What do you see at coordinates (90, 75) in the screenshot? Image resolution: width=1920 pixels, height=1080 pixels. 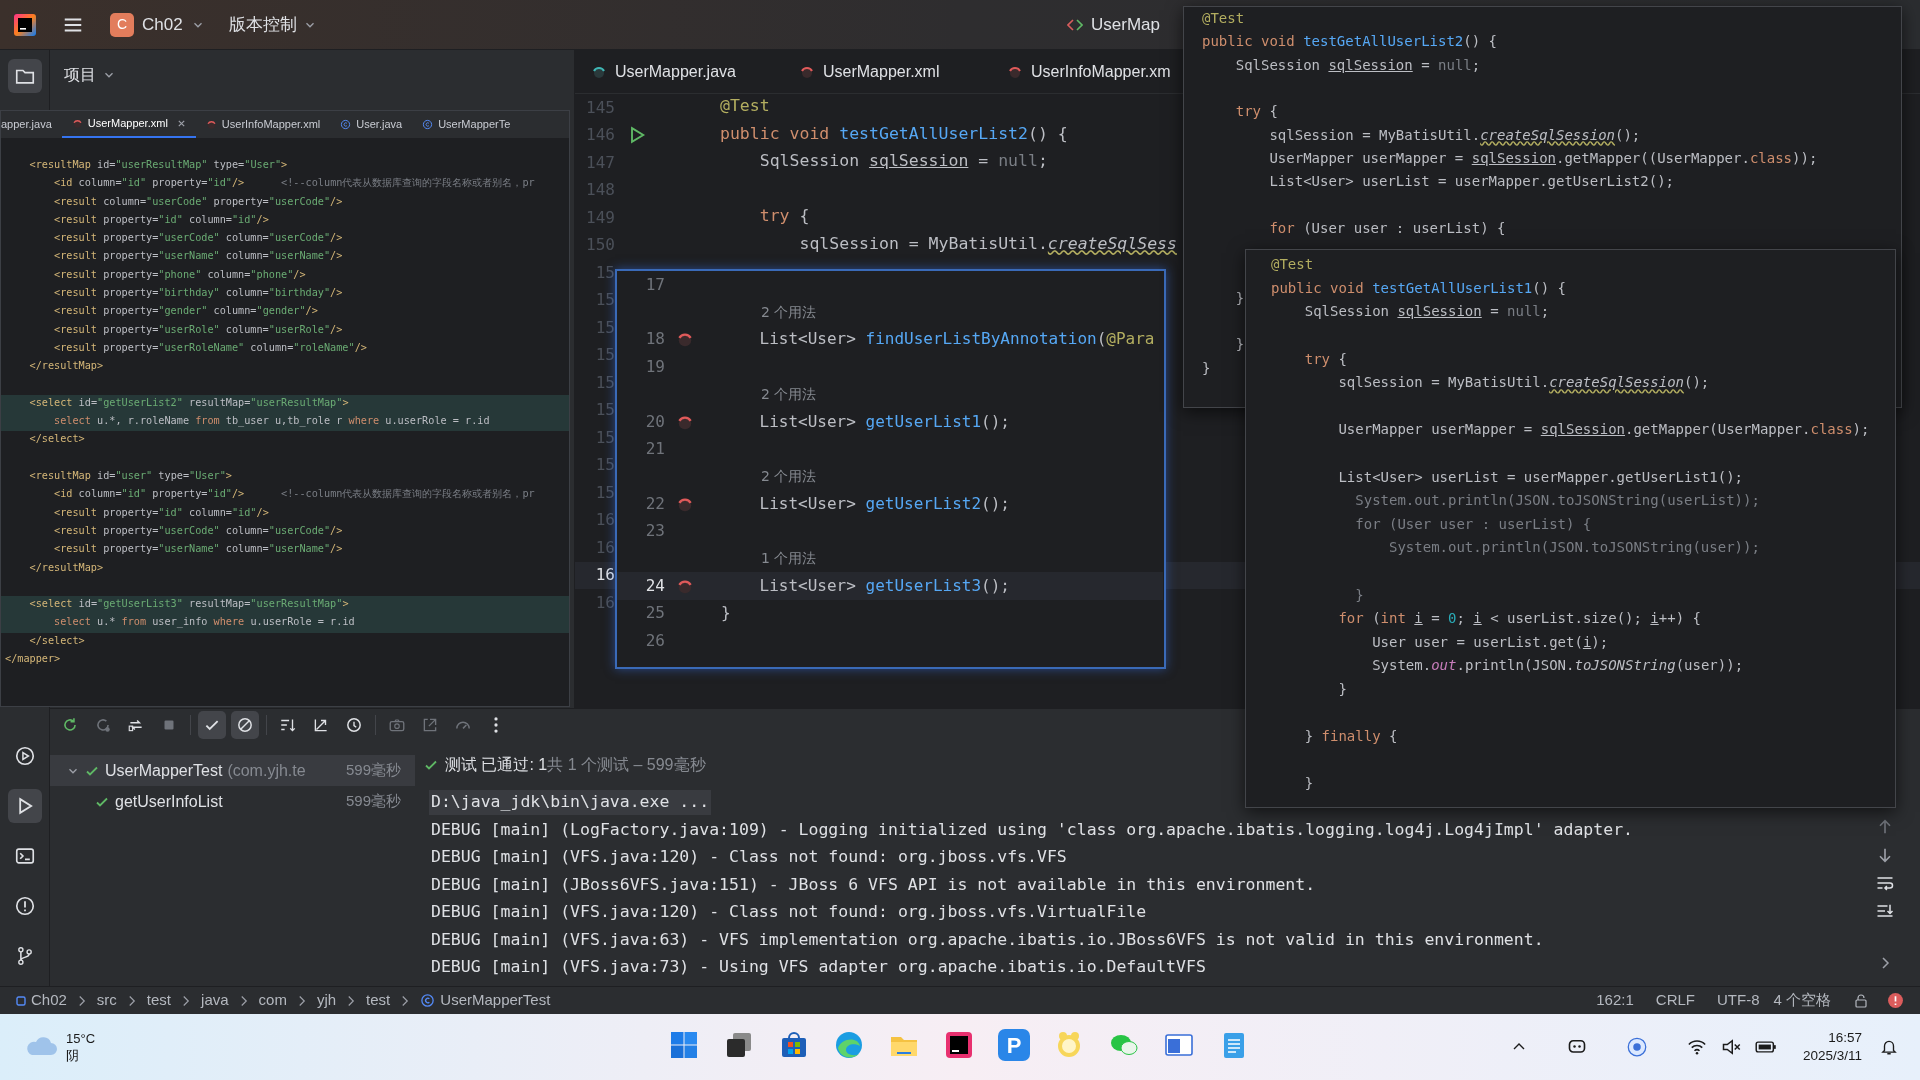 I see `project-panel-title: 项目` at bounding box center [90, 75].